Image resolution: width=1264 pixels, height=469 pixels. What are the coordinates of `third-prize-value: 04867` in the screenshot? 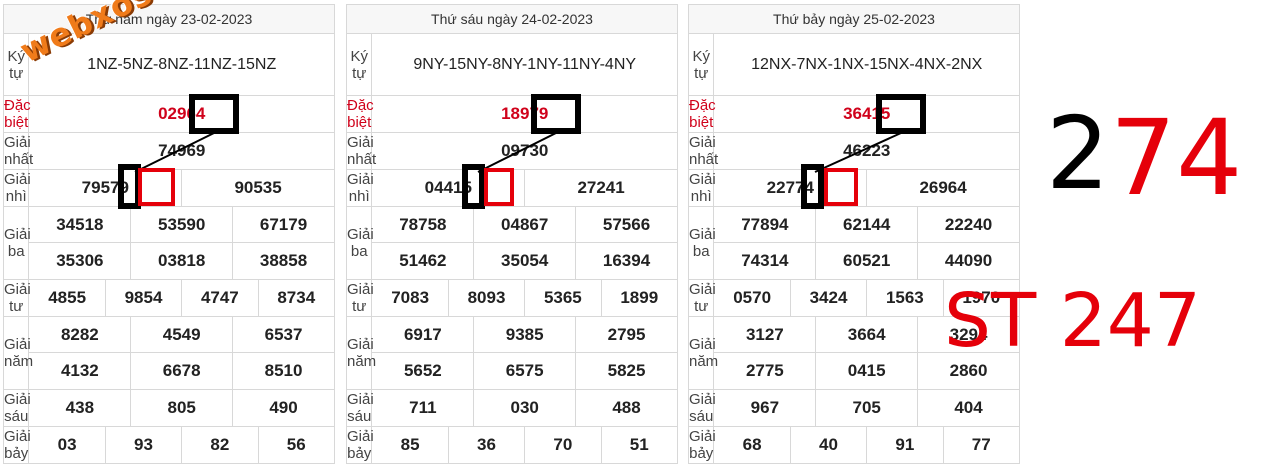 It's located at (525, 224).